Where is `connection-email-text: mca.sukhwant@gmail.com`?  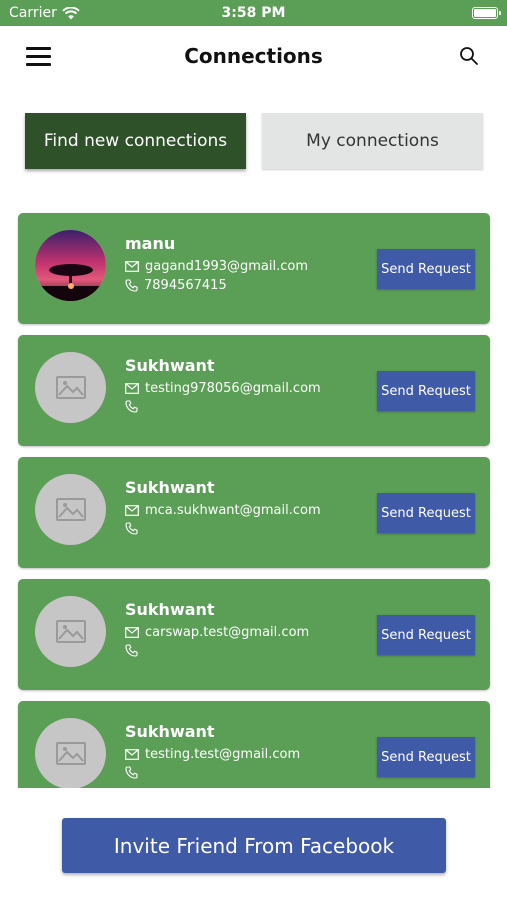
connection-email-text: mca.sukhwant@gmail.com is located at coordinates (233, 510).